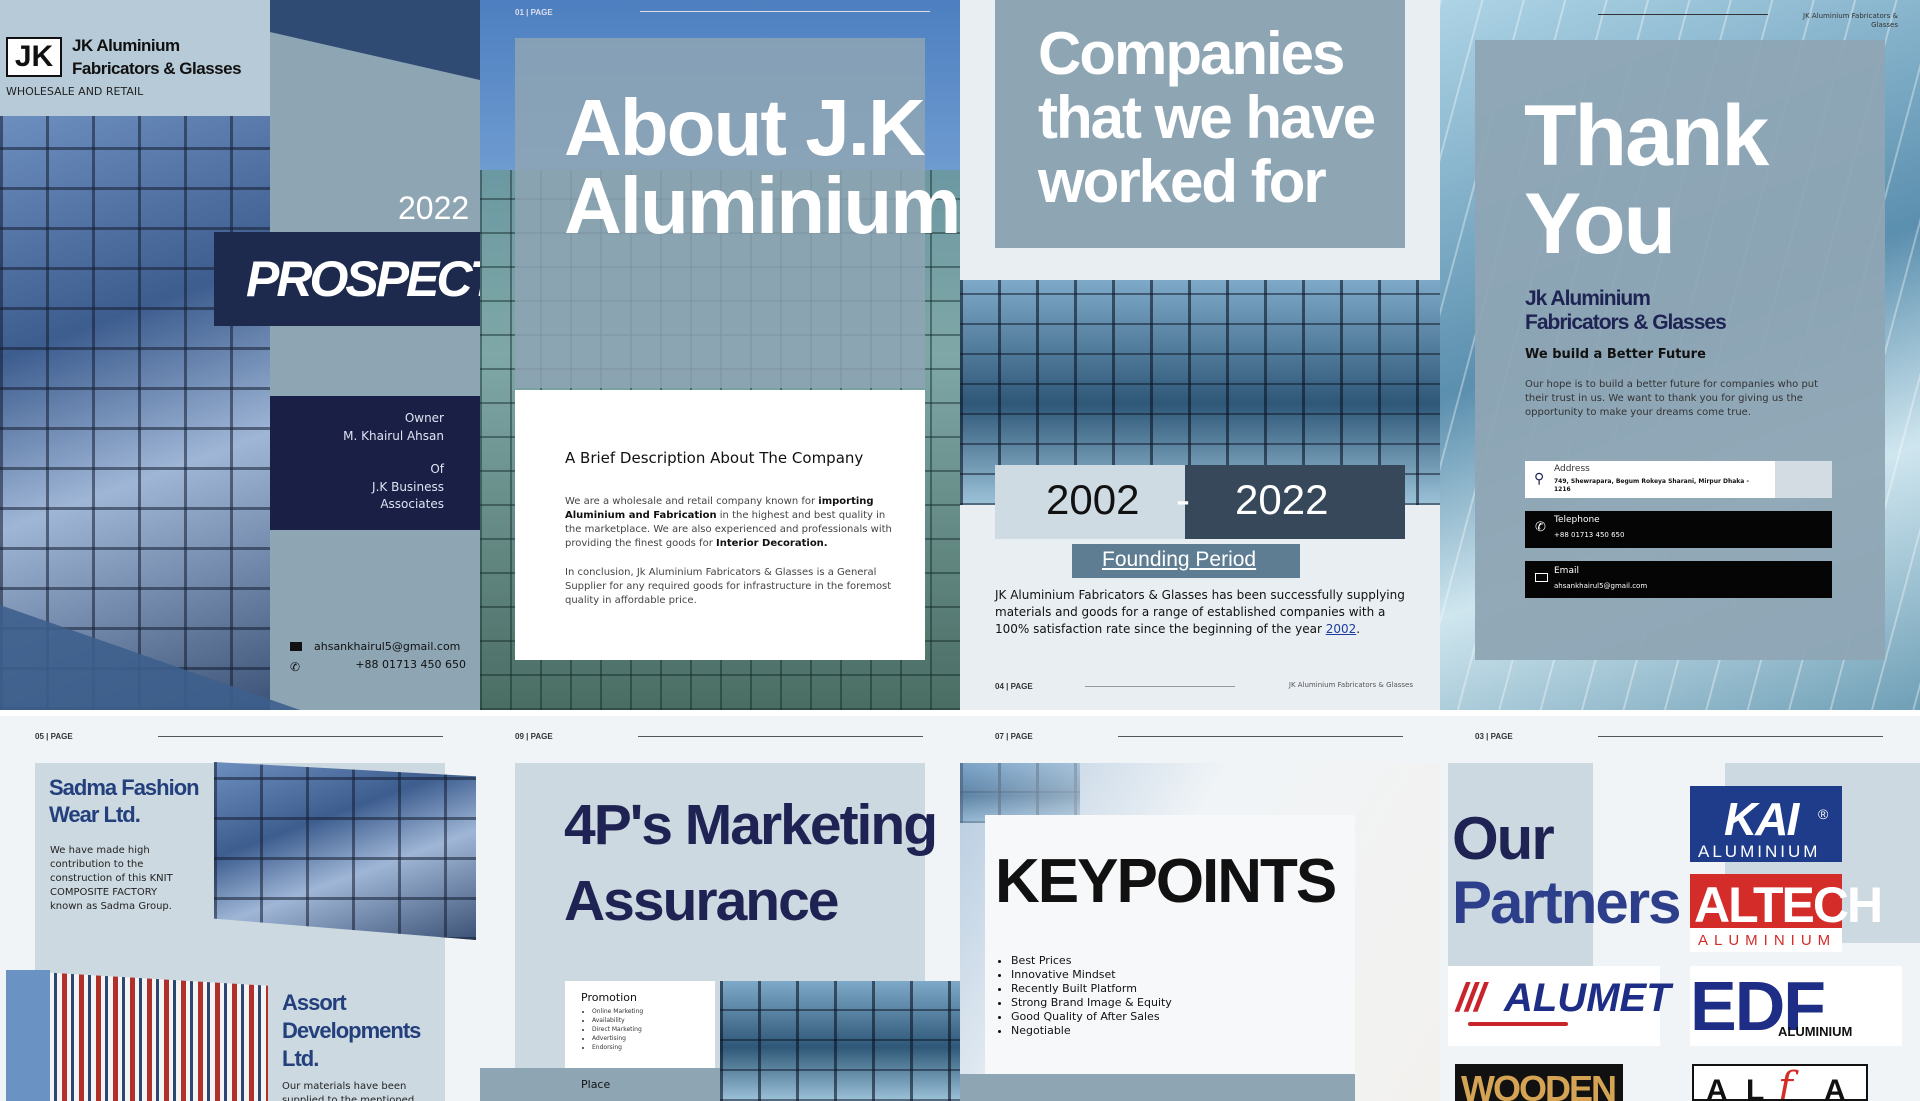  What do you see at coordinates (1803, 479) in the screenshot?
I see `address-row-ext` at bounding box center [1803, 479].